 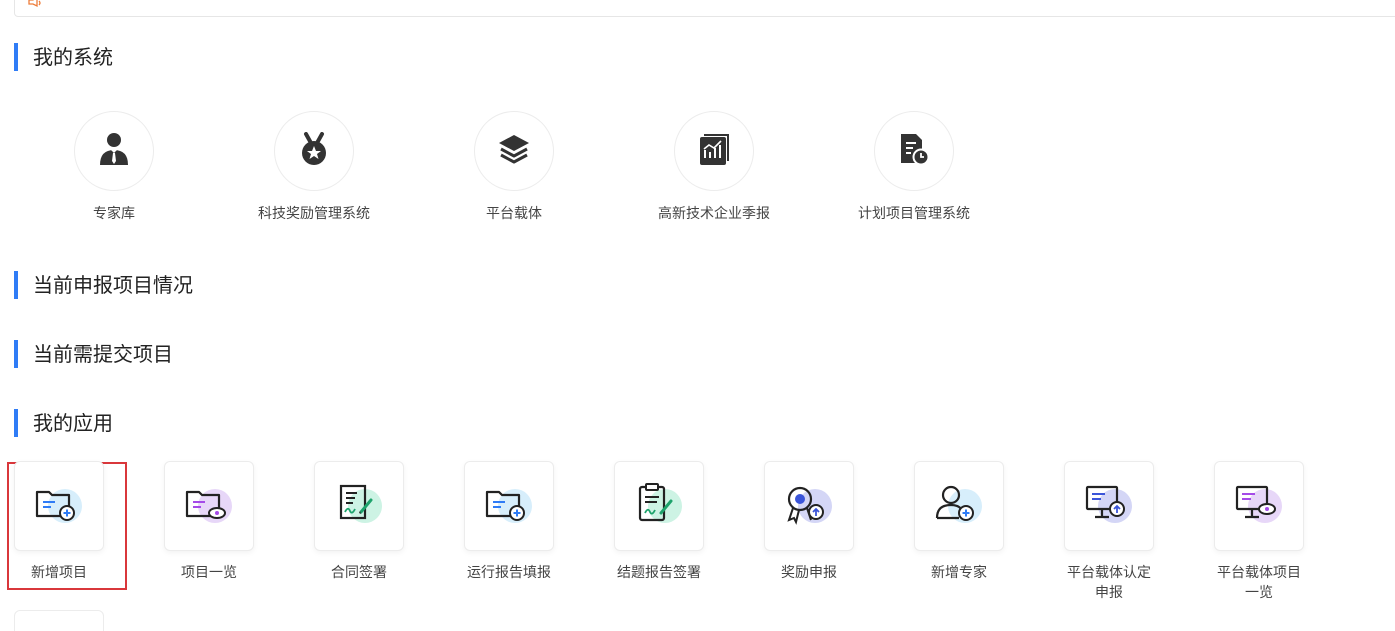 What do you see at coordinates (914, 214) in the screenshot?
I see `system-label: 计划项目管理系统` at bounding box center [914, 214].